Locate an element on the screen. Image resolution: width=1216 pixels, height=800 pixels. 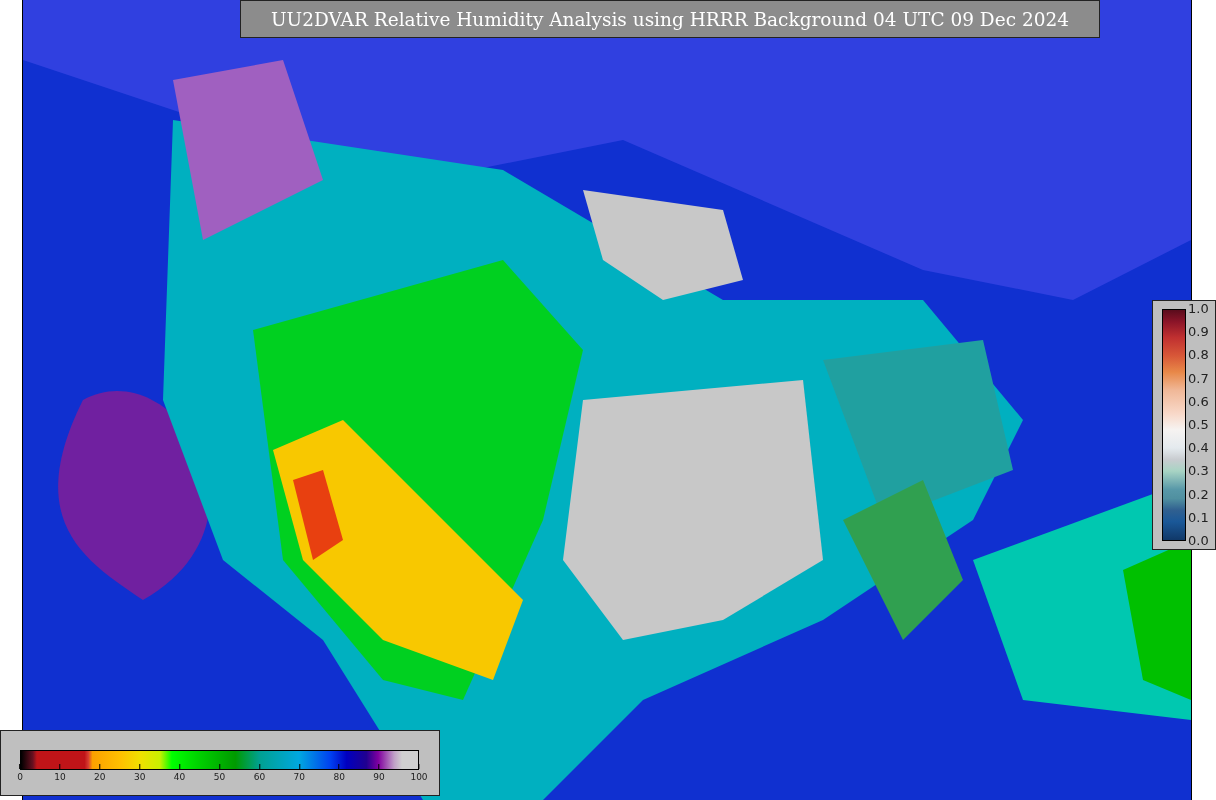
tick-label: 0.4 is located at coordinates (1198, 448).